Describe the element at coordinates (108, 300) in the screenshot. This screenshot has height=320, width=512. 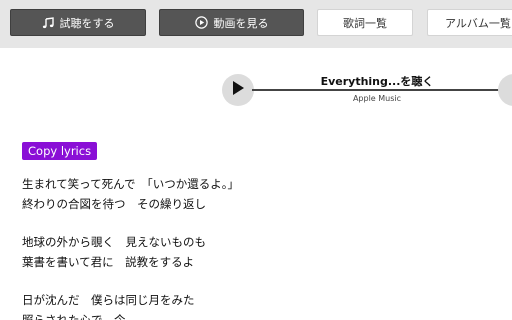
I see `lyric-line: 日が沈んだ 僕らは同じ月をみた` at that location.